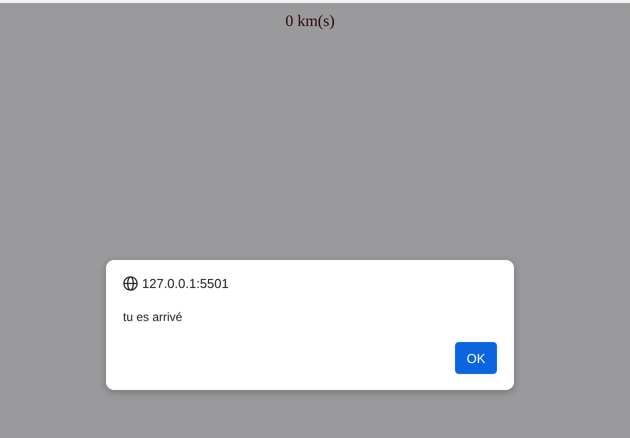 Image resolution: width=630 pixels, height=438 pixels. What do you see at coordinates (476, 358) in the screenshot?
I see `ok-button: OK` at bounding box center [476, 358].